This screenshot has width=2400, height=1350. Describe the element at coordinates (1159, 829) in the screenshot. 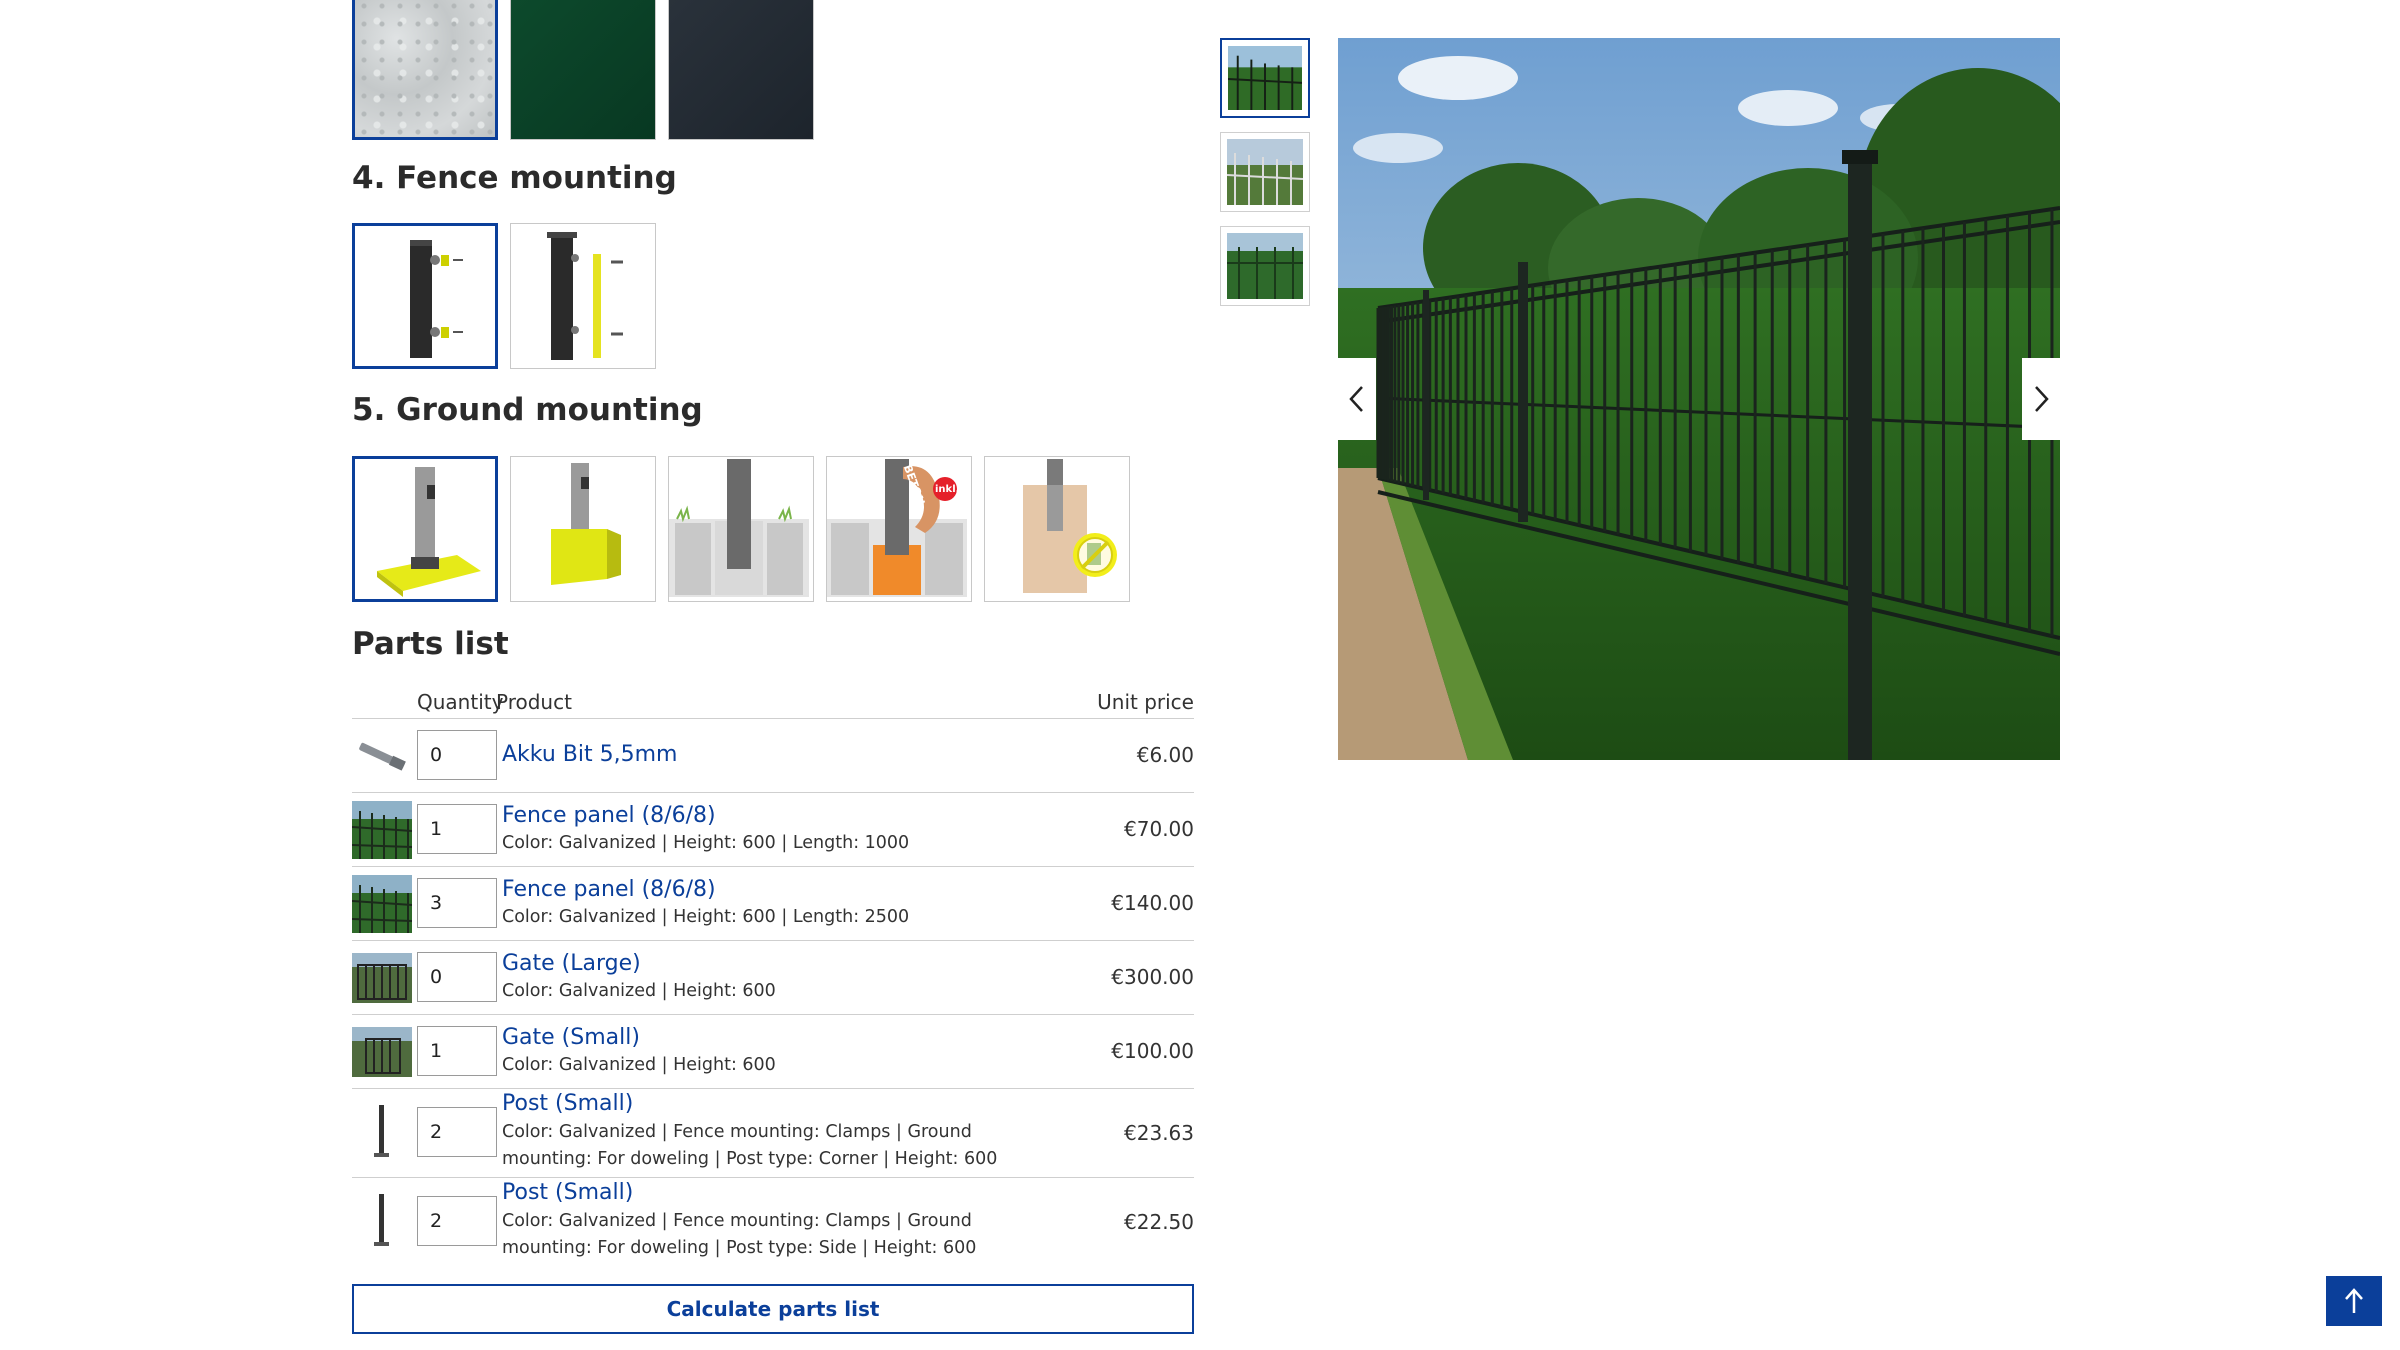

I see `unit-price: €70.00` at that location.